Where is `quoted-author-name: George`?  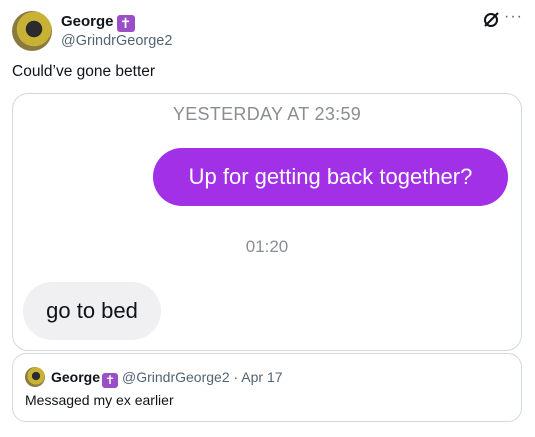 quoted-author-name: George is located at coordinates (76, 377).